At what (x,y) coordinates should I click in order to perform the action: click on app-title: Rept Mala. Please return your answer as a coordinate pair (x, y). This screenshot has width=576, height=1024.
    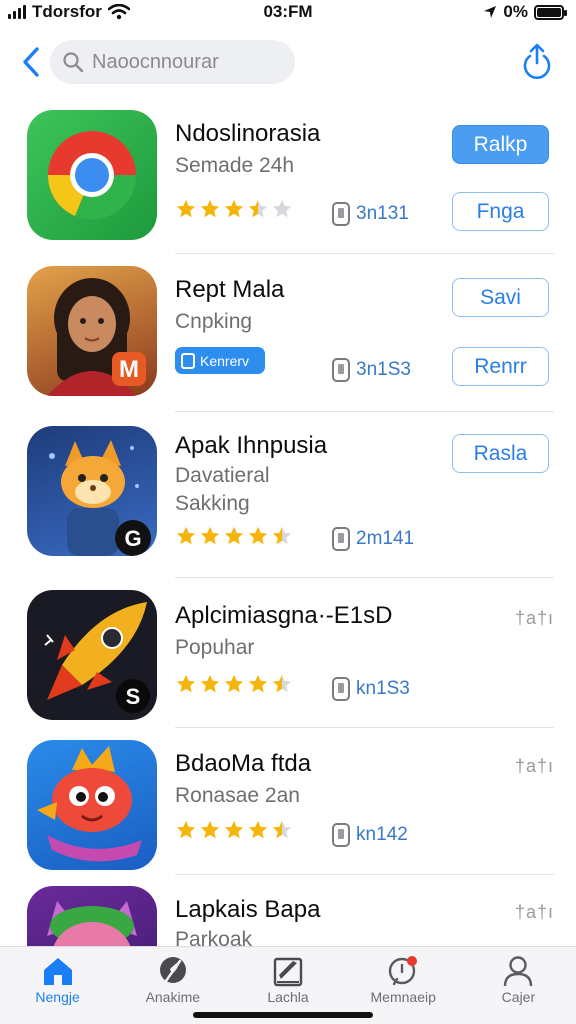
    Looking at the image, I should click on (230, 289).